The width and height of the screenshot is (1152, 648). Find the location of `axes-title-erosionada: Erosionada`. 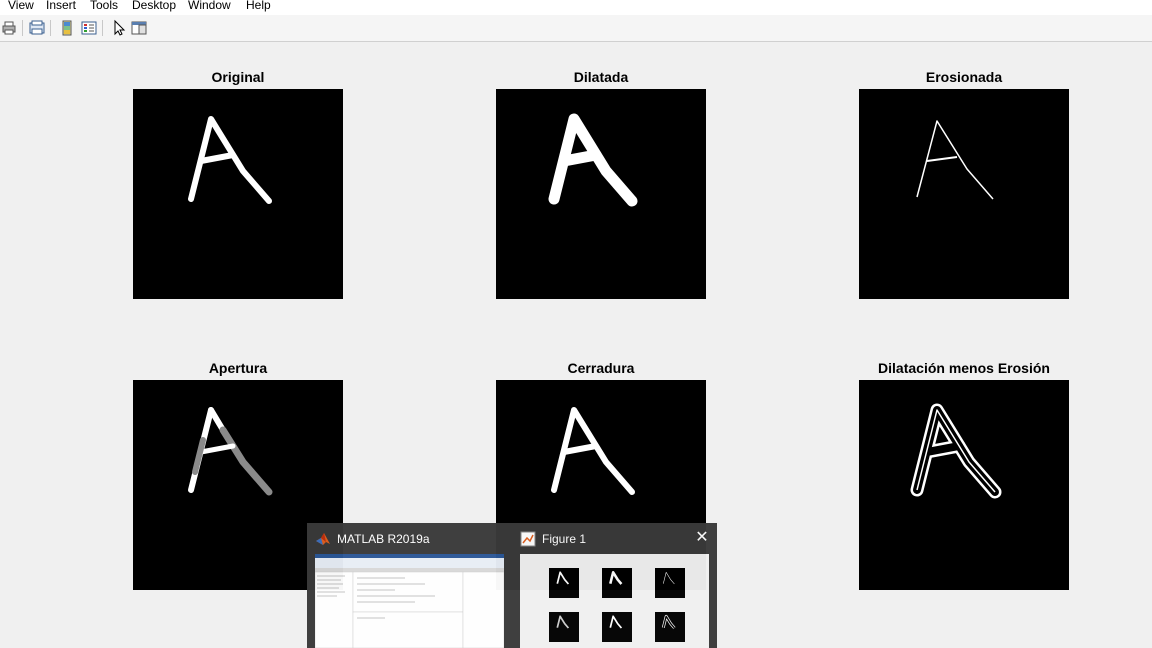

axes-title-erosionada: Erosionada is located at coordinates (964, 77).